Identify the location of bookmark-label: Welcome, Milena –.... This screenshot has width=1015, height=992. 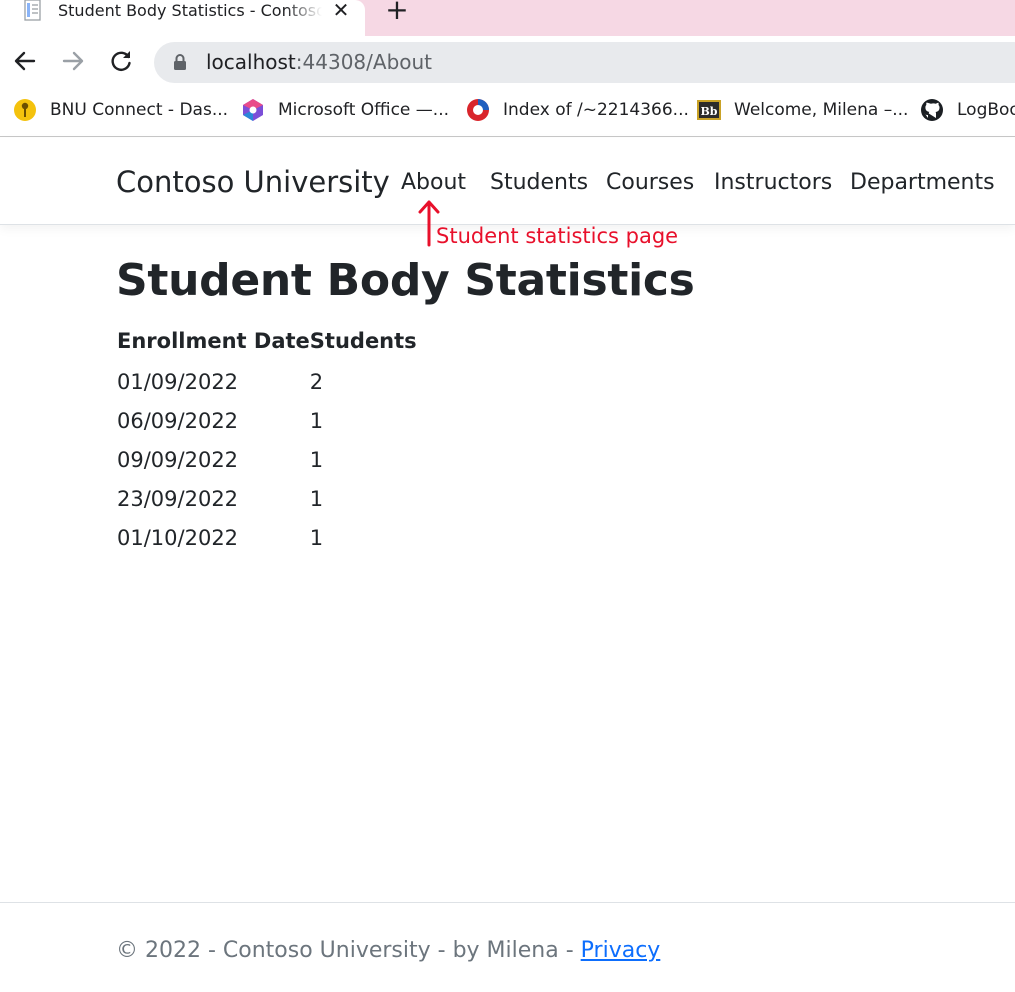
(821, 110).